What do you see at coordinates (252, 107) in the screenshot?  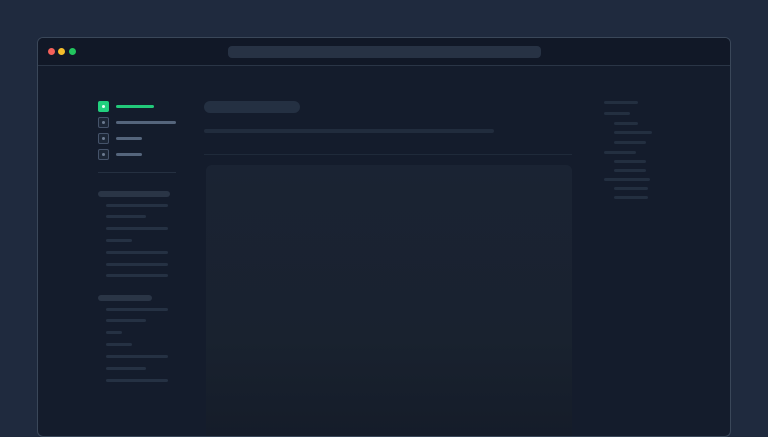 I see `page-title` at bounding box center [252, 107].